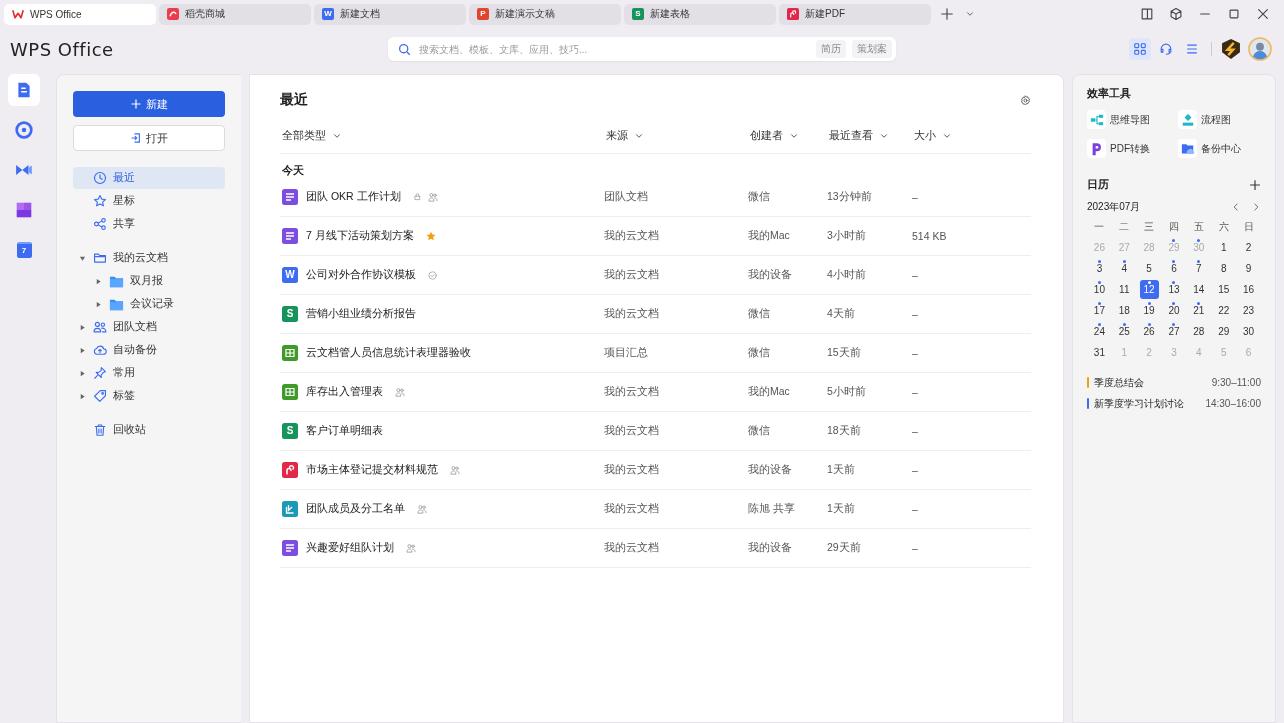  I want to click on calendar-day: 18, so click(1124, 310).